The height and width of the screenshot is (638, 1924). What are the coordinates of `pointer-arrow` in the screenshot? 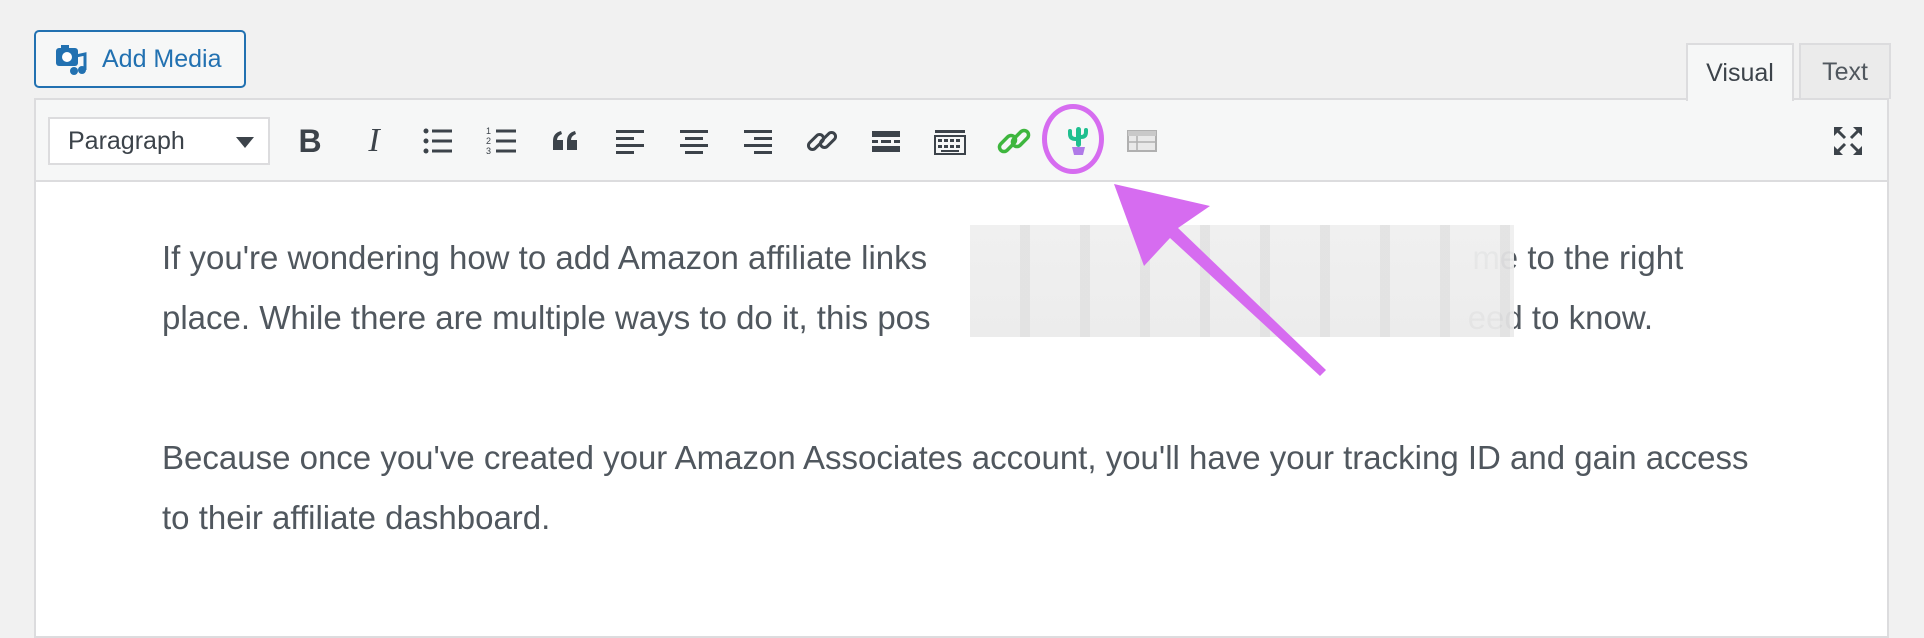 It's located at (1220, 280).